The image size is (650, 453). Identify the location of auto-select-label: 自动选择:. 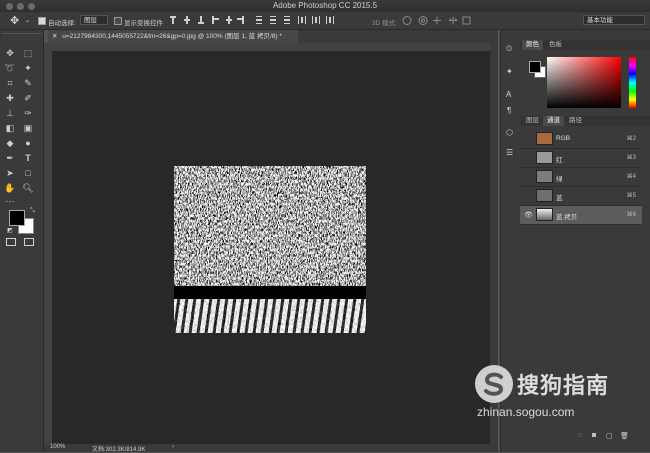
(62, 23).